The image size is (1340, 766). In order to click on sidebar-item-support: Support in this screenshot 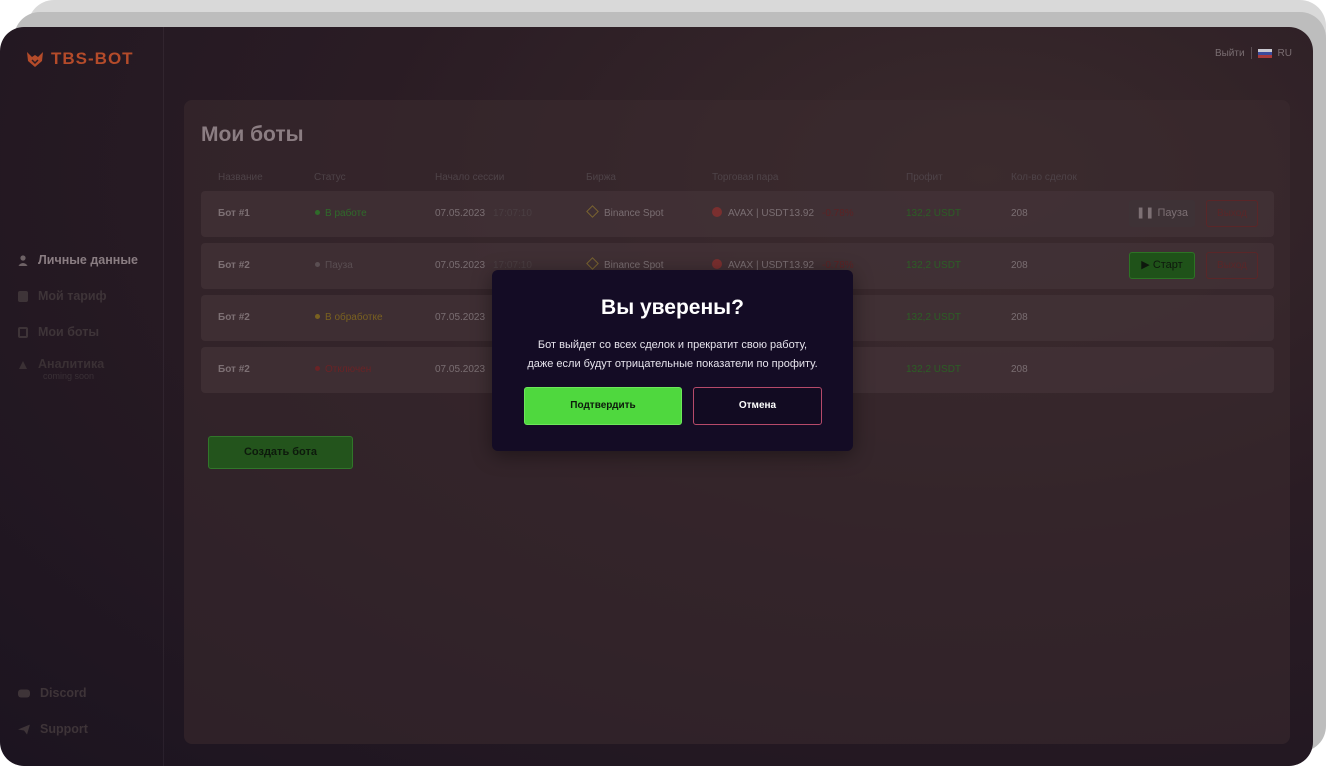, I will do `click(53, 729)`.